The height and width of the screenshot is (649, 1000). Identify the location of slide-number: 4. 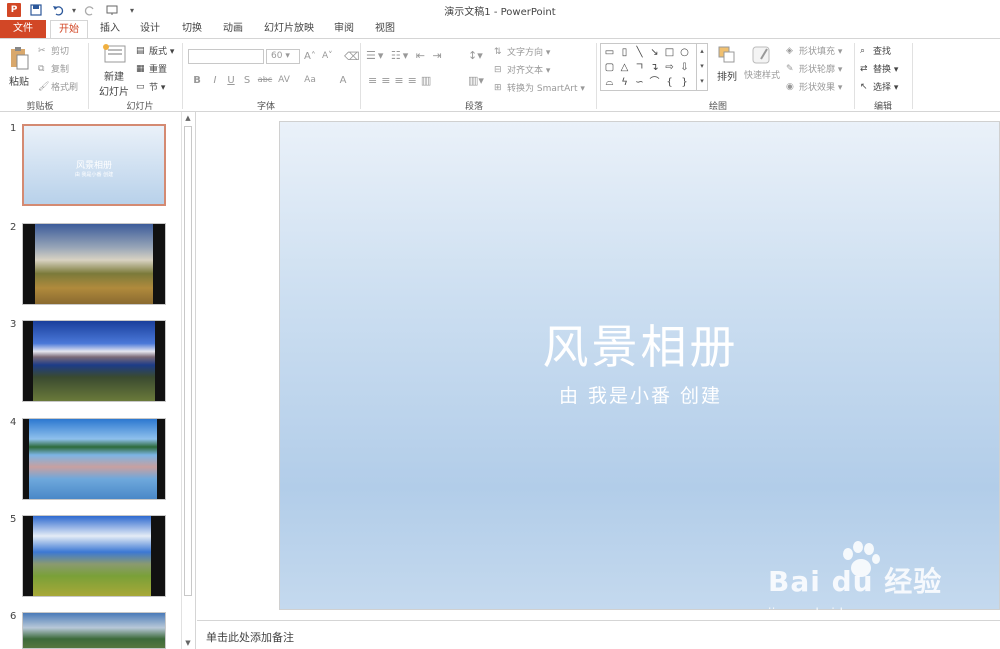
(13, 422).